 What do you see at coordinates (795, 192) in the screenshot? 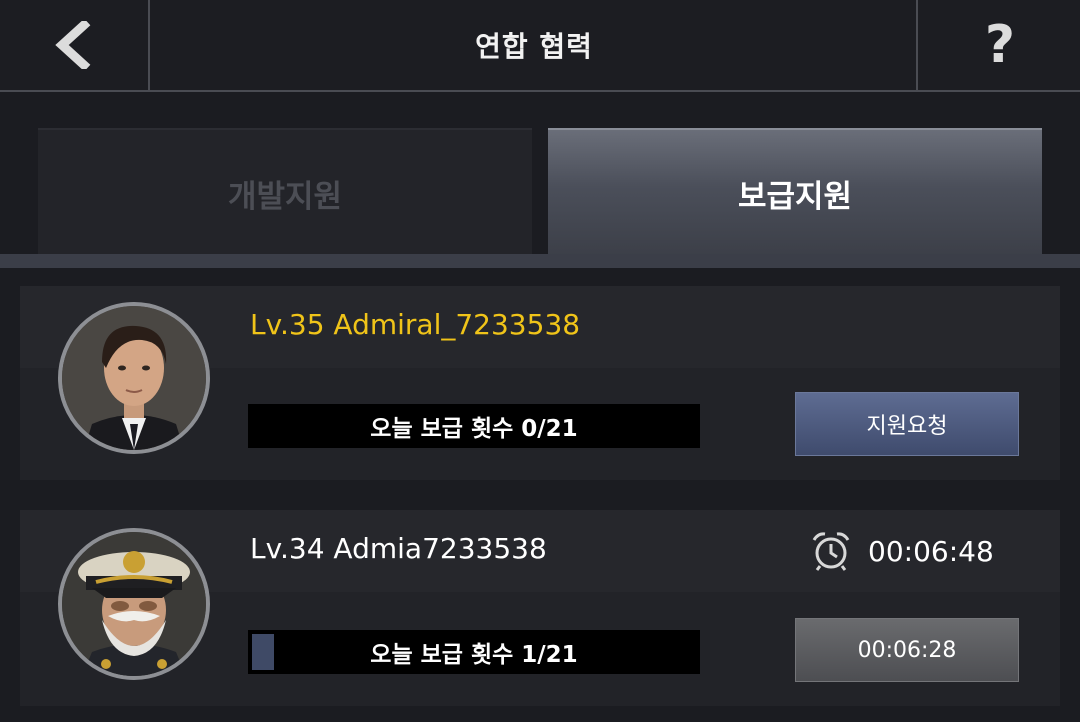
I see `tab-supply-support: 보급지원` at bounding box center [795, 192].